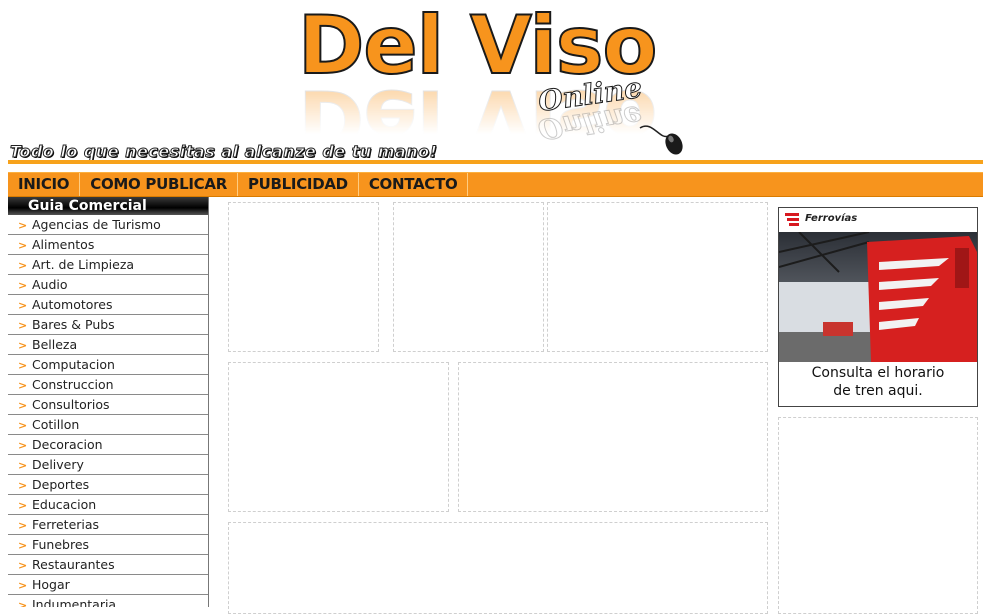 The width and height of the screenshot is (1004, 614). I want to click on category-label: Consultorios, so click(71, 404).